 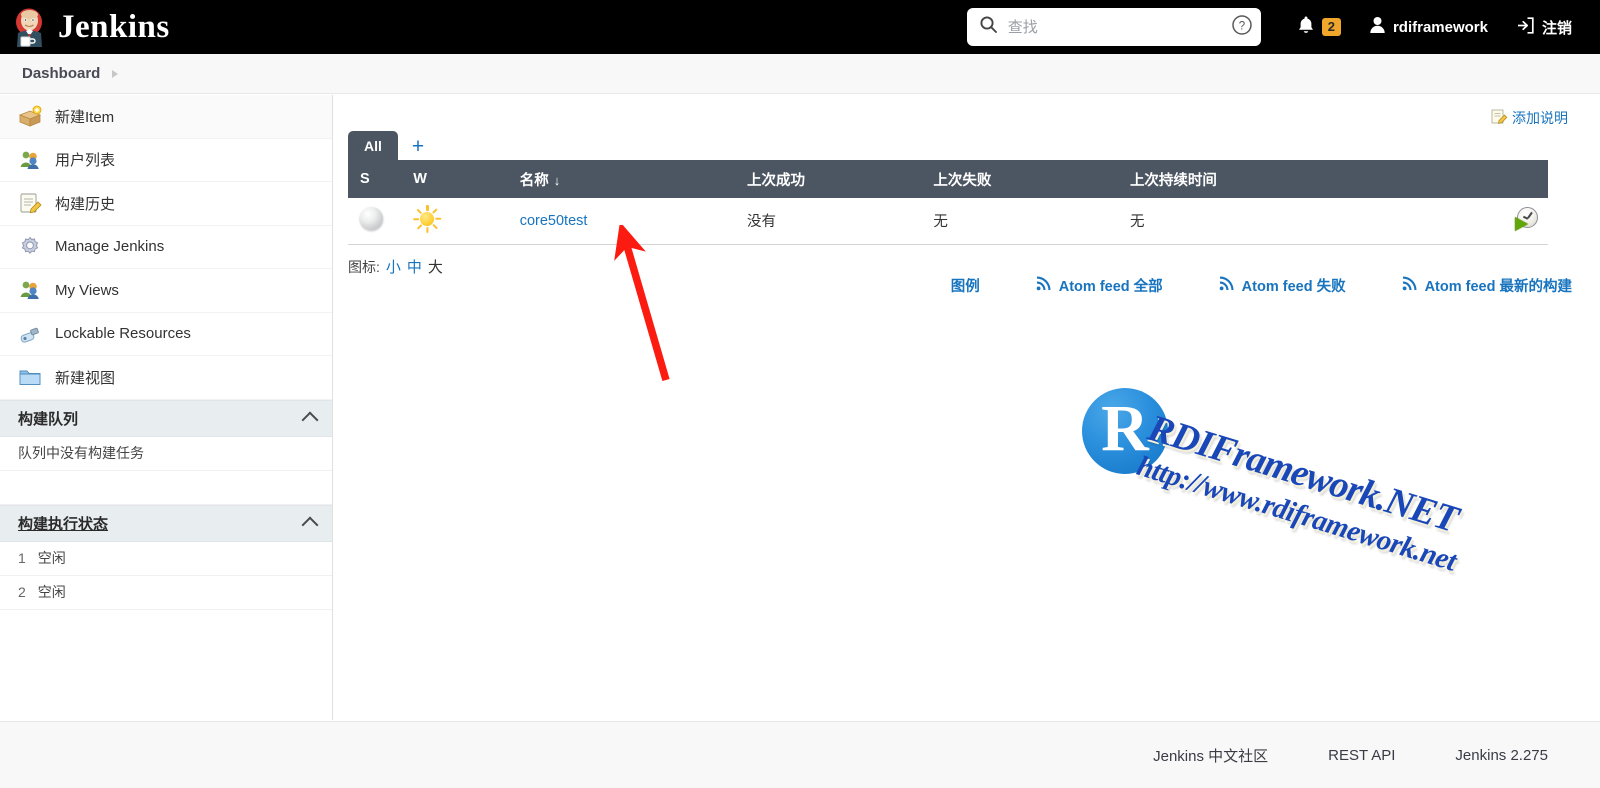 I want to click on folder-icon, so click(x=30, y=377).